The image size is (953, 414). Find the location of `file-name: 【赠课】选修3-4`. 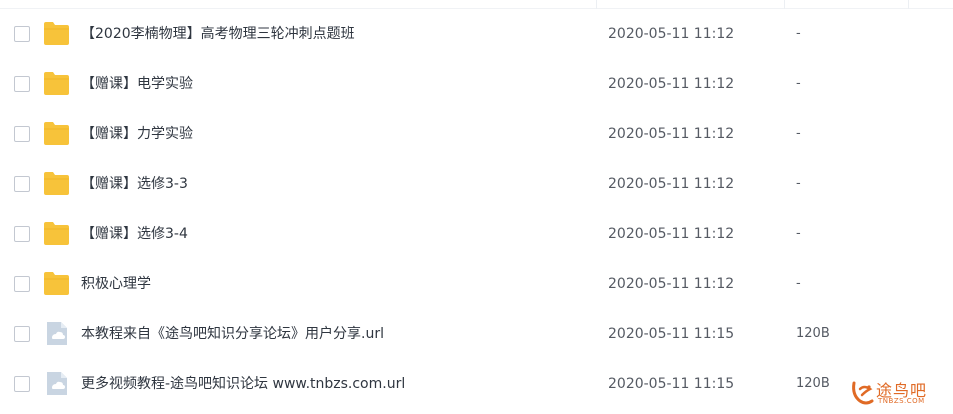

file-name: 【赠课】选修3-4 is located at coordinates (134, 234).